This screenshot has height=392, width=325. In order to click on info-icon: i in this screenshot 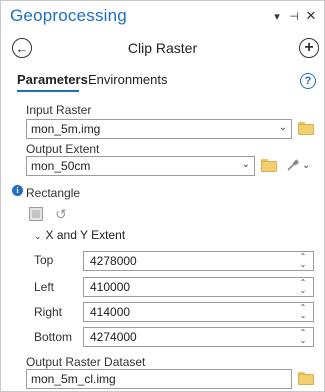, I will do `click(17, 190)`.